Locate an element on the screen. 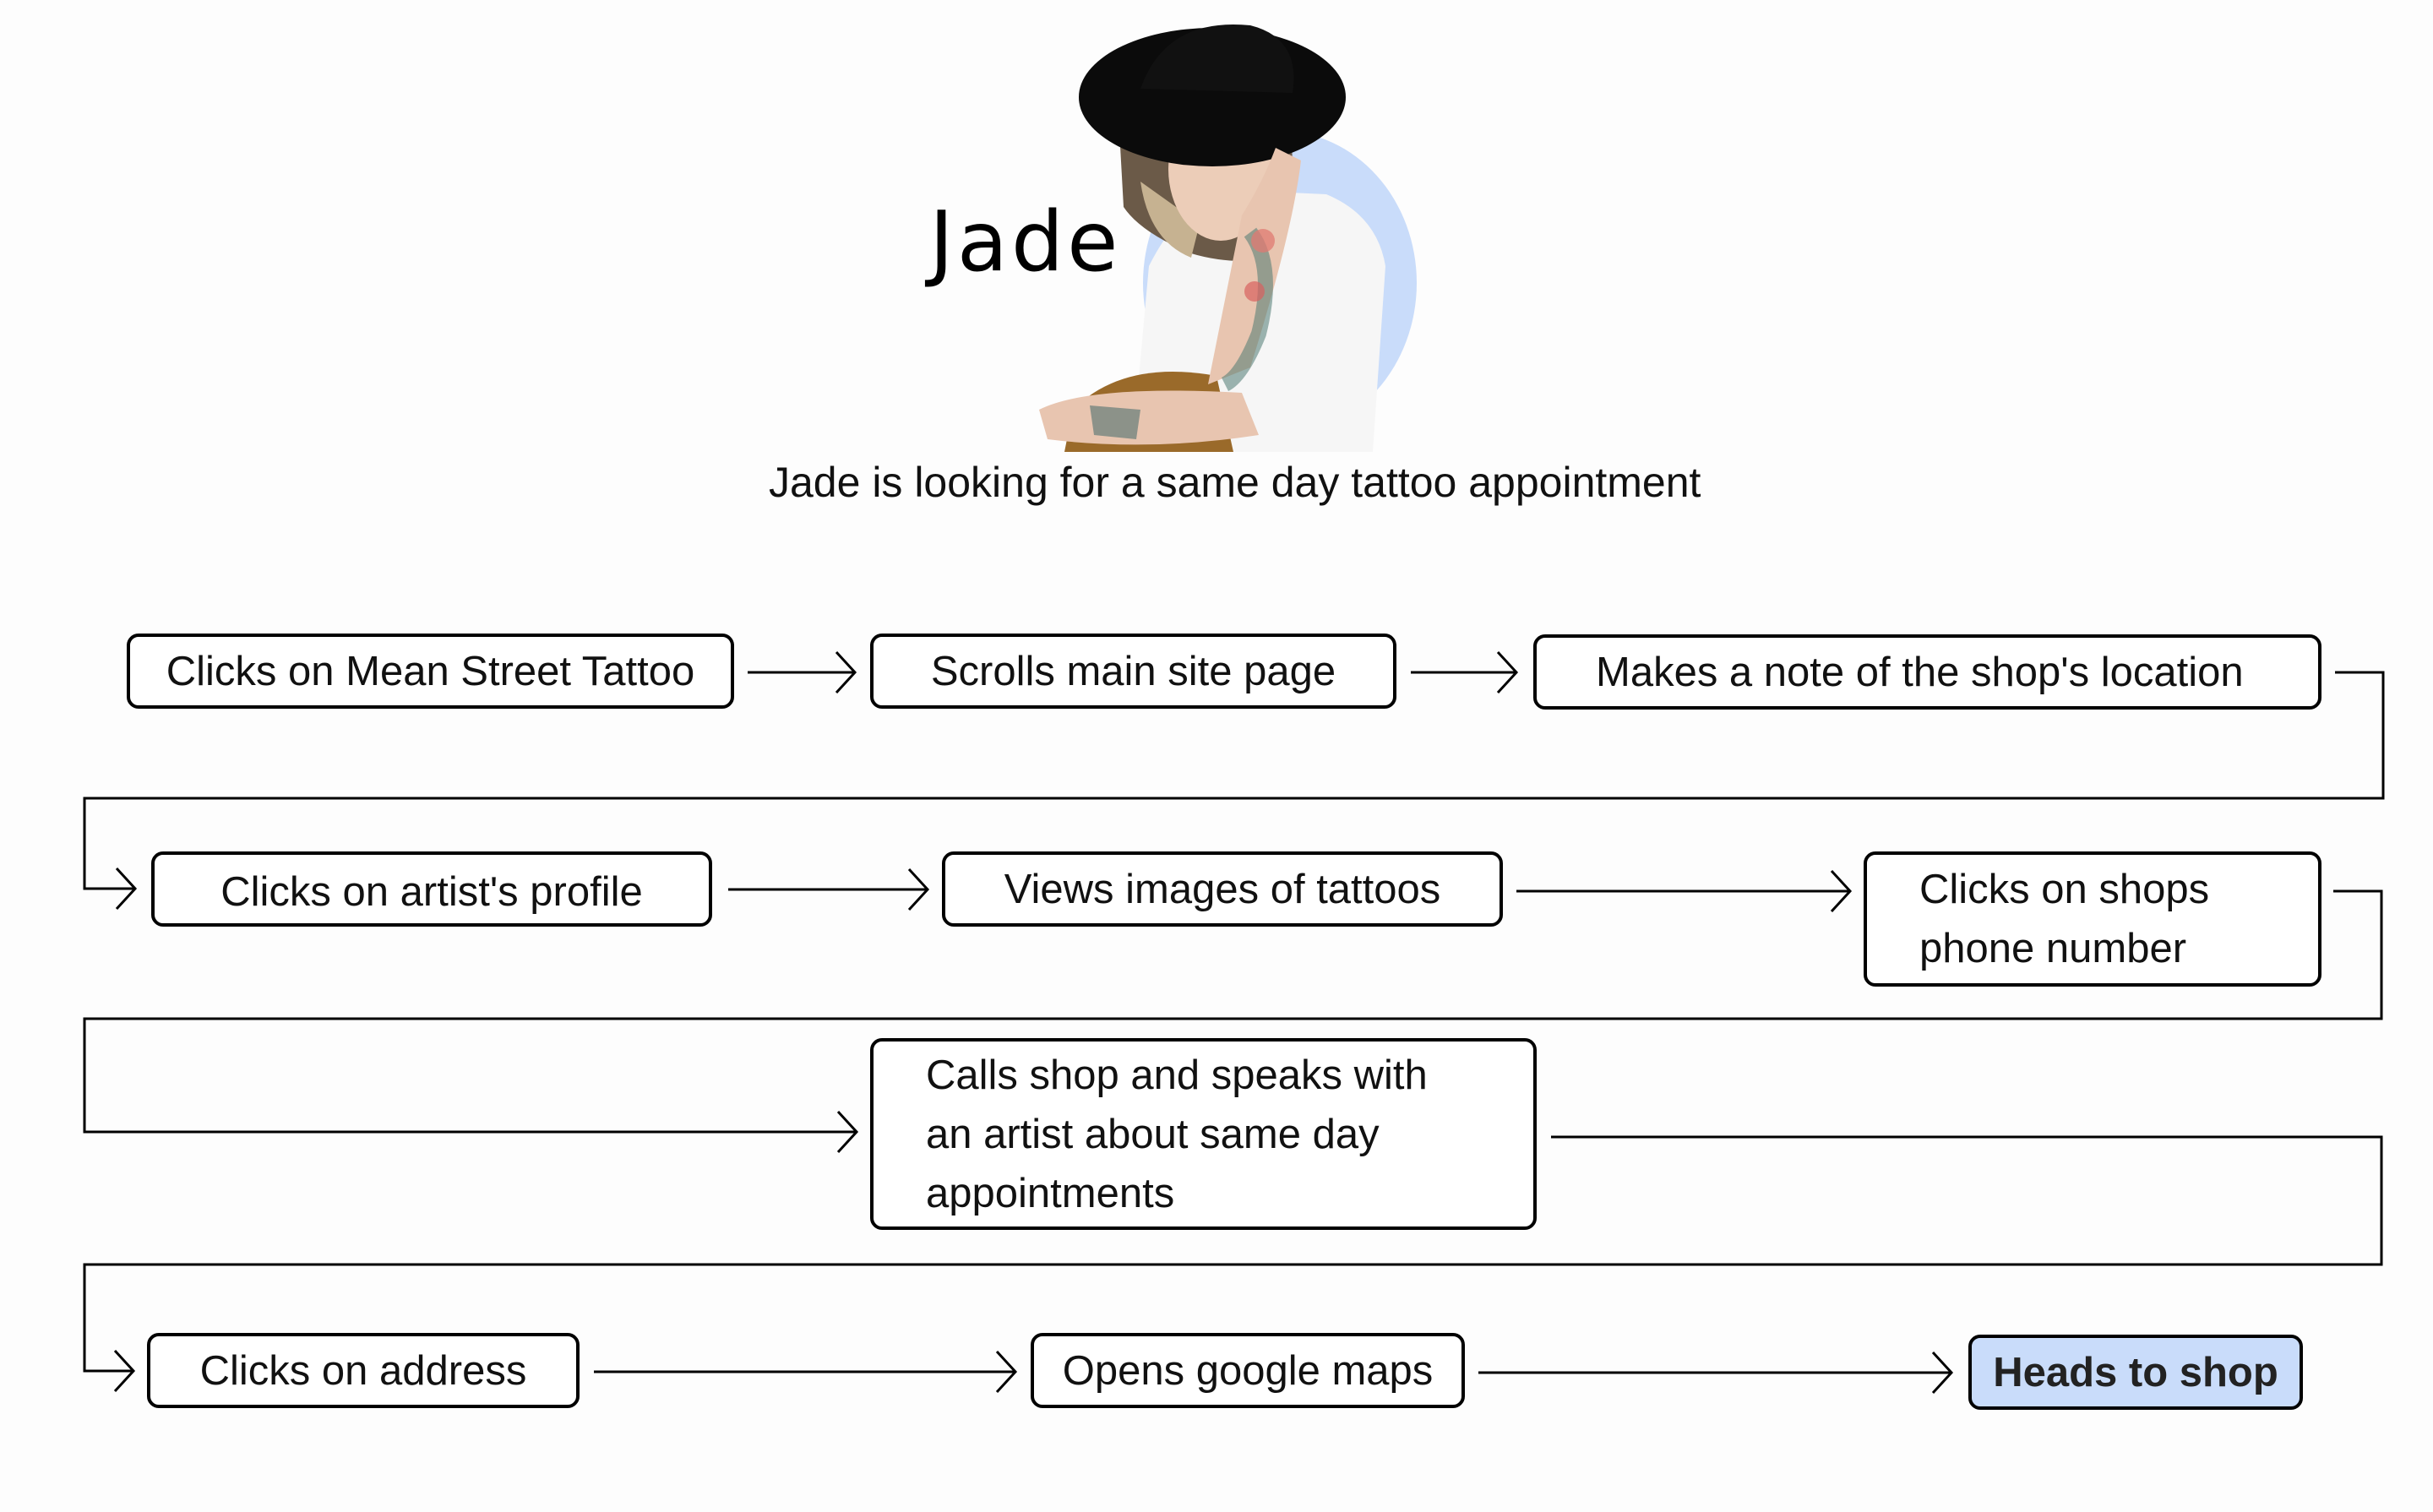  persona-name: Jade is located at coordinates (1025, 243).